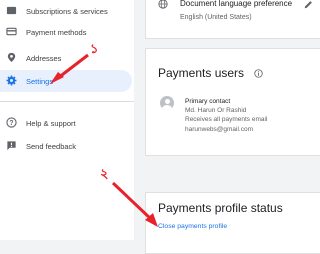 This screenshot has height=254, width=320. What do you see at coordinates (167, 103) in the screenshot?
I see `avatar` at bounding box center [167, 103].